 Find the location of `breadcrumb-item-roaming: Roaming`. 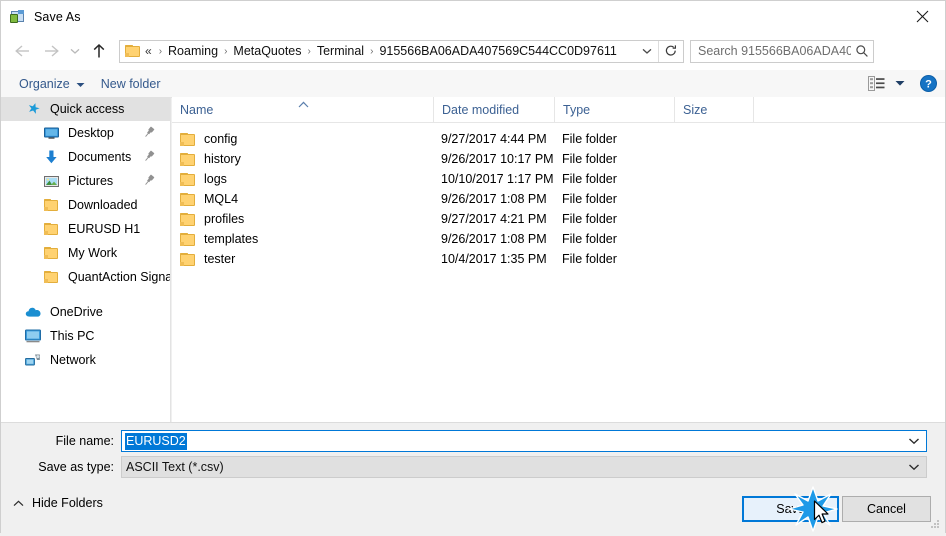

breadcrumb-item-roaming: Roaming is located at coordinates (193, 51).